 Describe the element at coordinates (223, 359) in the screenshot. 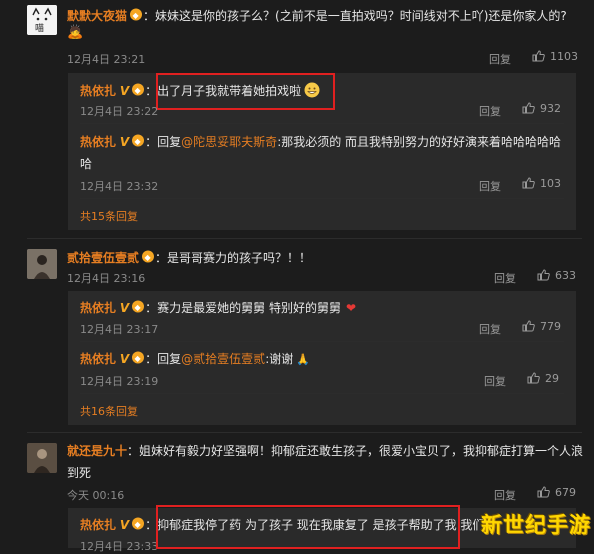

I see `mention-link: @贰拾壹伍壹贰` at that location.